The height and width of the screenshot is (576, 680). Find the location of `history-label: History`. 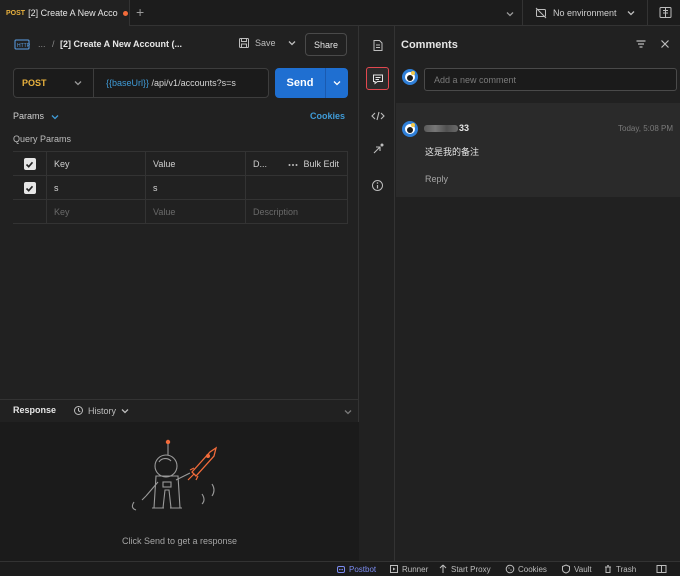

history-label: History is located at coordinates (102, 410).